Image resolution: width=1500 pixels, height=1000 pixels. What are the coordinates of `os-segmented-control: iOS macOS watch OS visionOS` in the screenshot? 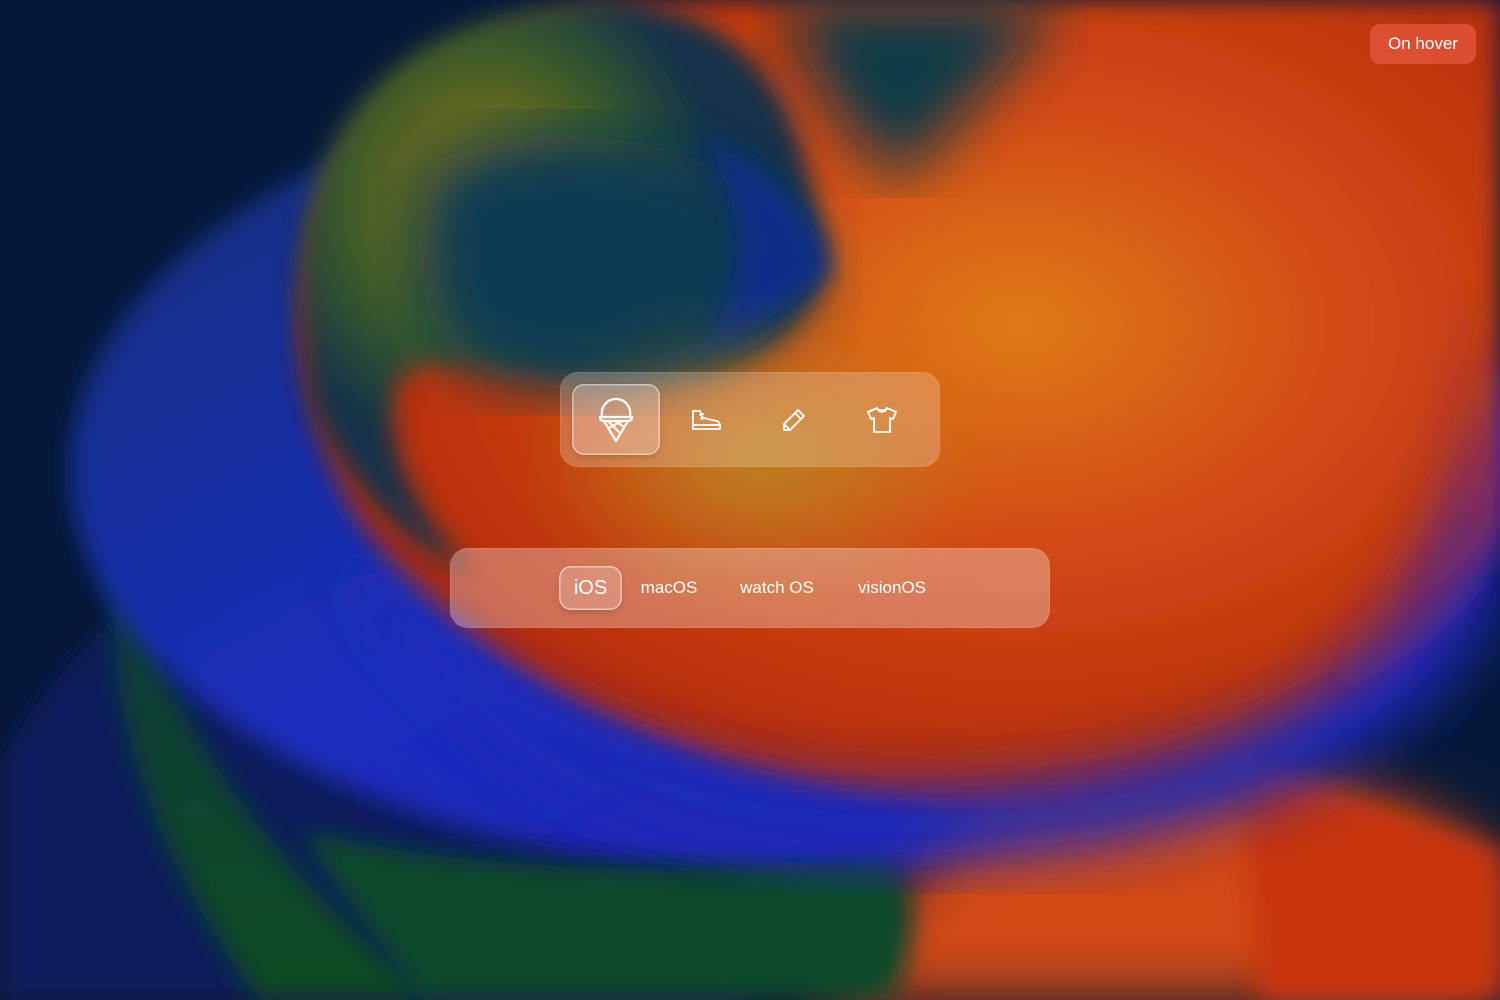 It's located at (750, 588).